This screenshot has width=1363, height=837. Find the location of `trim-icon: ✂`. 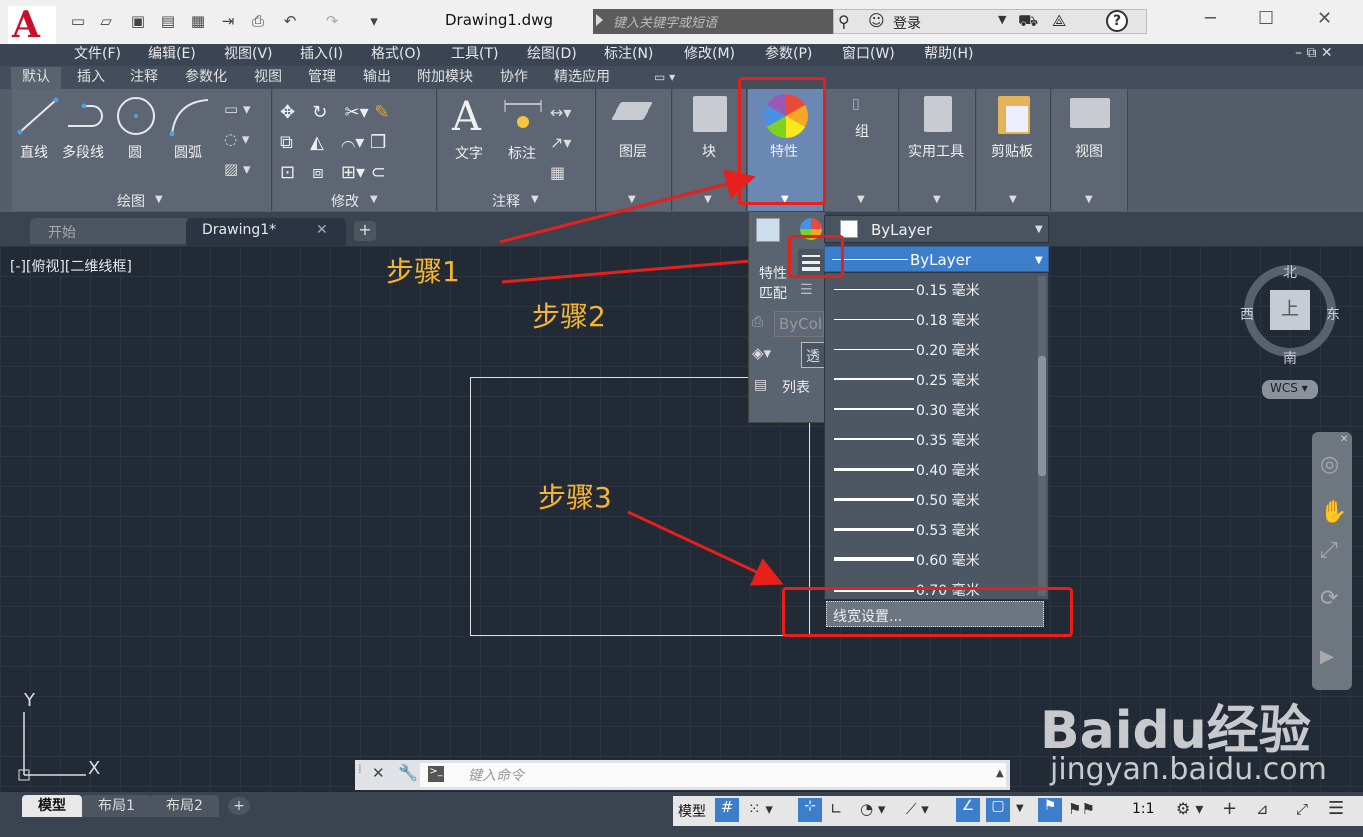

trim-icon: ✂ is located at coordinates (352, 112).